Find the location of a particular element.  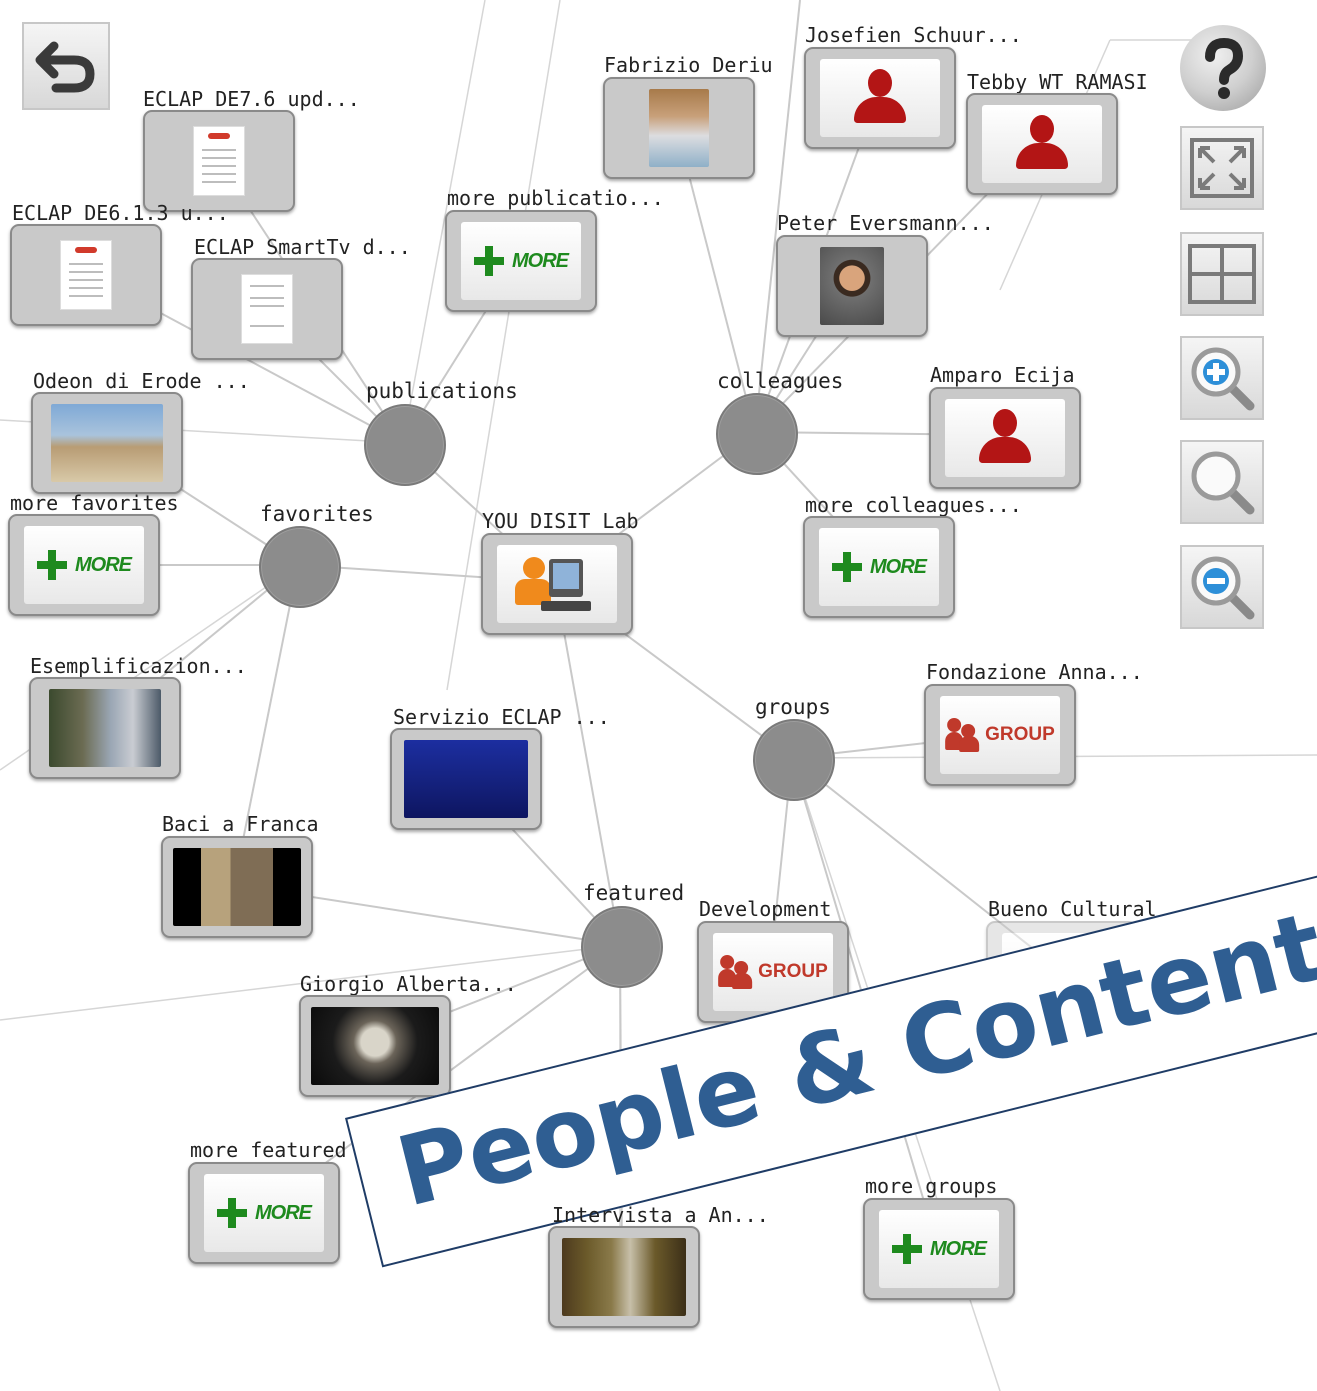

node-fondazione: GROUP is located at coordinates (1000, 735).